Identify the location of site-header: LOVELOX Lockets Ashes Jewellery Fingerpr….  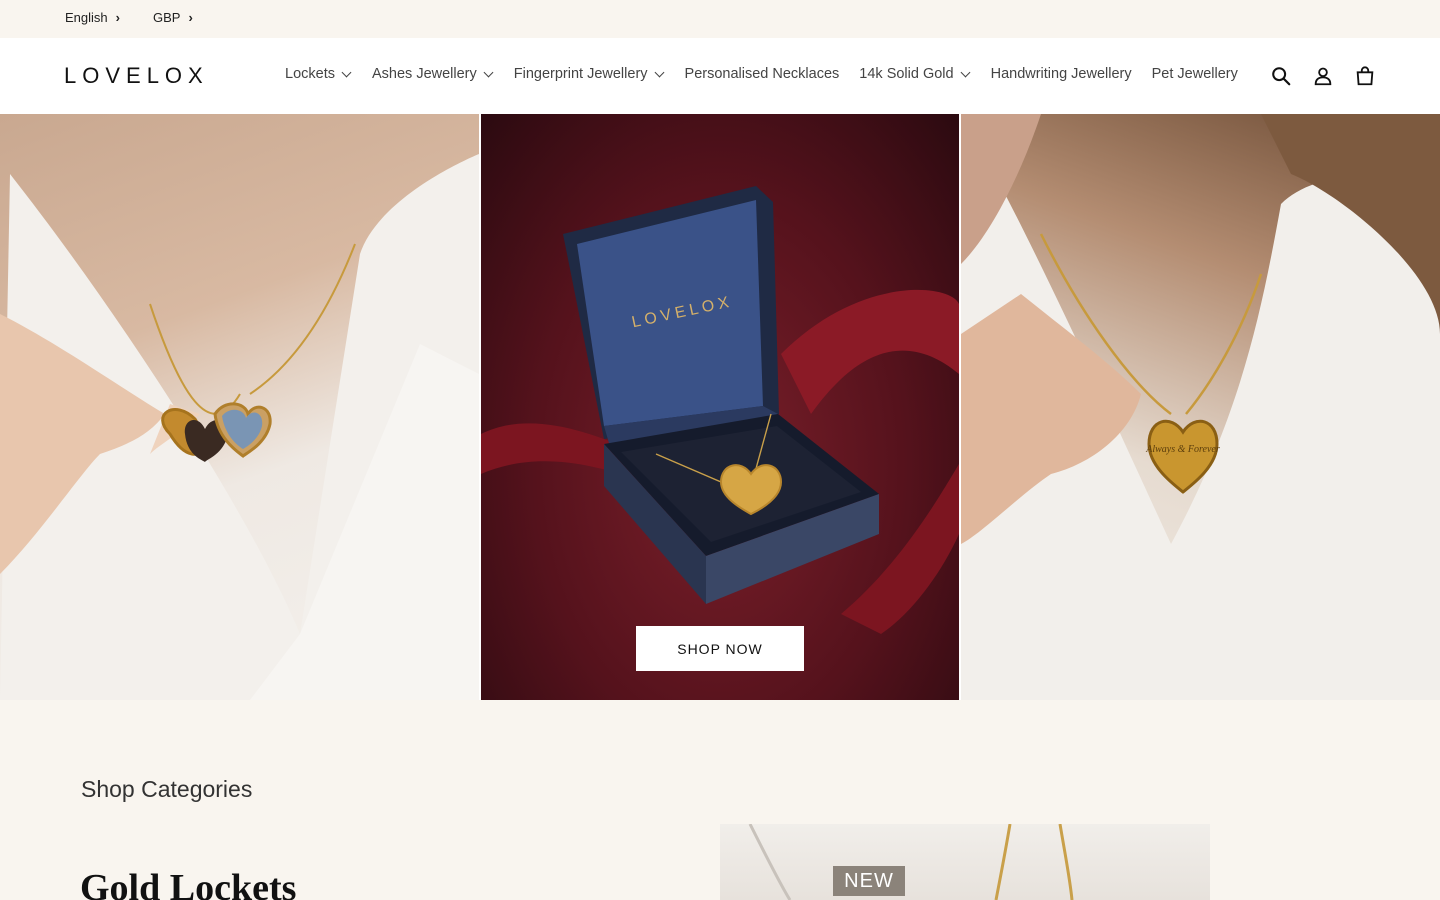
(720, 76).